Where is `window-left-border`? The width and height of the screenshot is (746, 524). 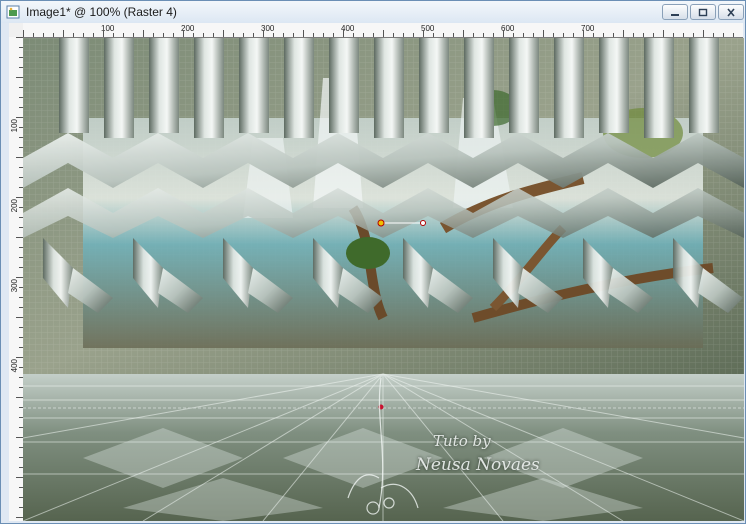 window-left-border is located at coordinates (5, 273).